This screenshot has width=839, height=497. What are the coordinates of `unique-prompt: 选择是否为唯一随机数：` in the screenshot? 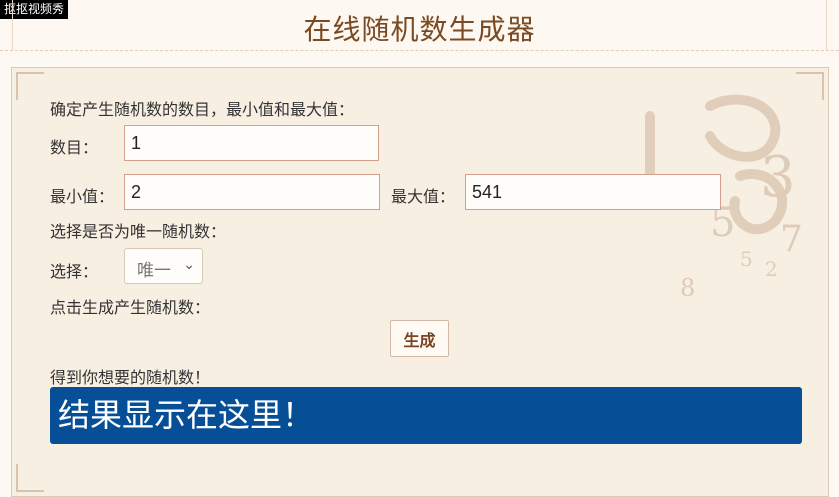 It's located at (138, 231).